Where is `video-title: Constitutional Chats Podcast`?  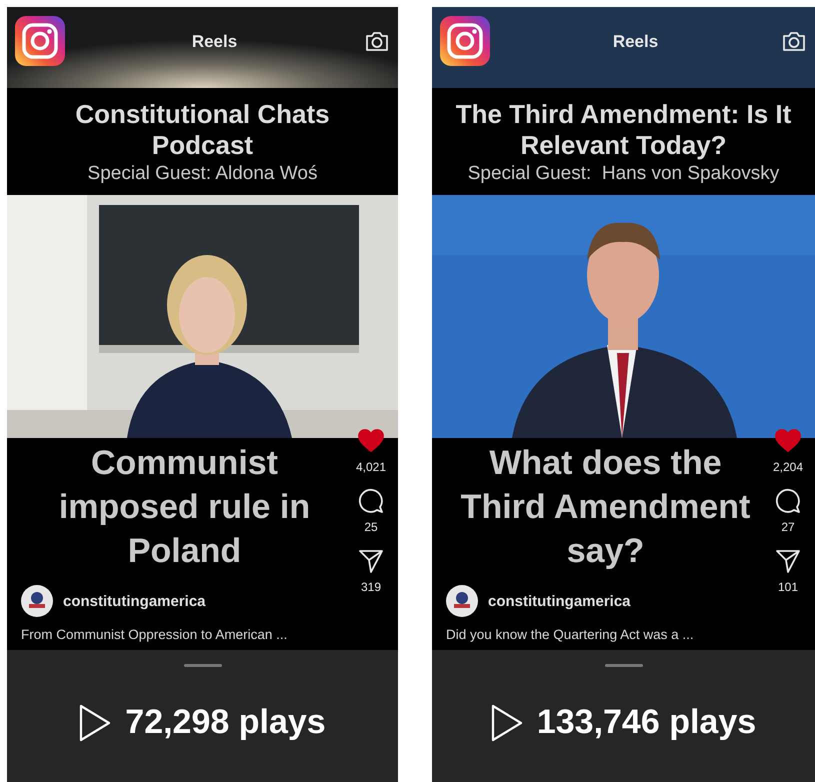
video-title: Constitutional Chats Podcast is located at coordinates (202, 129).